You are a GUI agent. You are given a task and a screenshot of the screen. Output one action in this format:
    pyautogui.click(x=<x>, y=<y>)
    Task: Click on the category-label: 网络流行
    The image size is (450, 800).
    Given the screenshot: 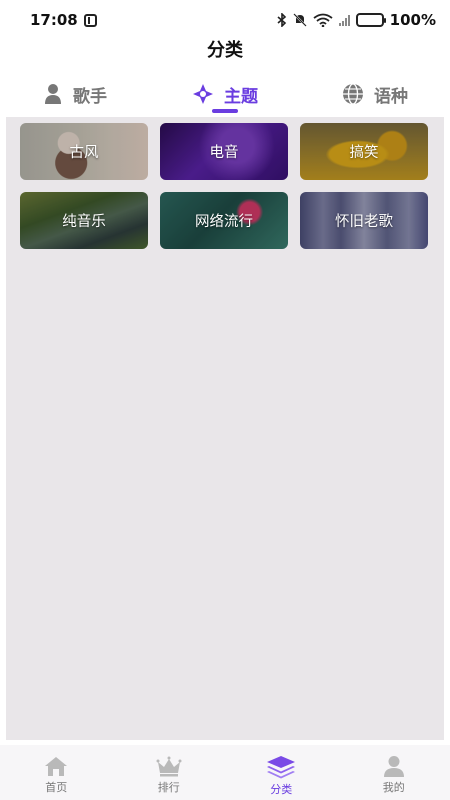 What is the action you would take?
    pyautogui.click(x=224, y=222)
    